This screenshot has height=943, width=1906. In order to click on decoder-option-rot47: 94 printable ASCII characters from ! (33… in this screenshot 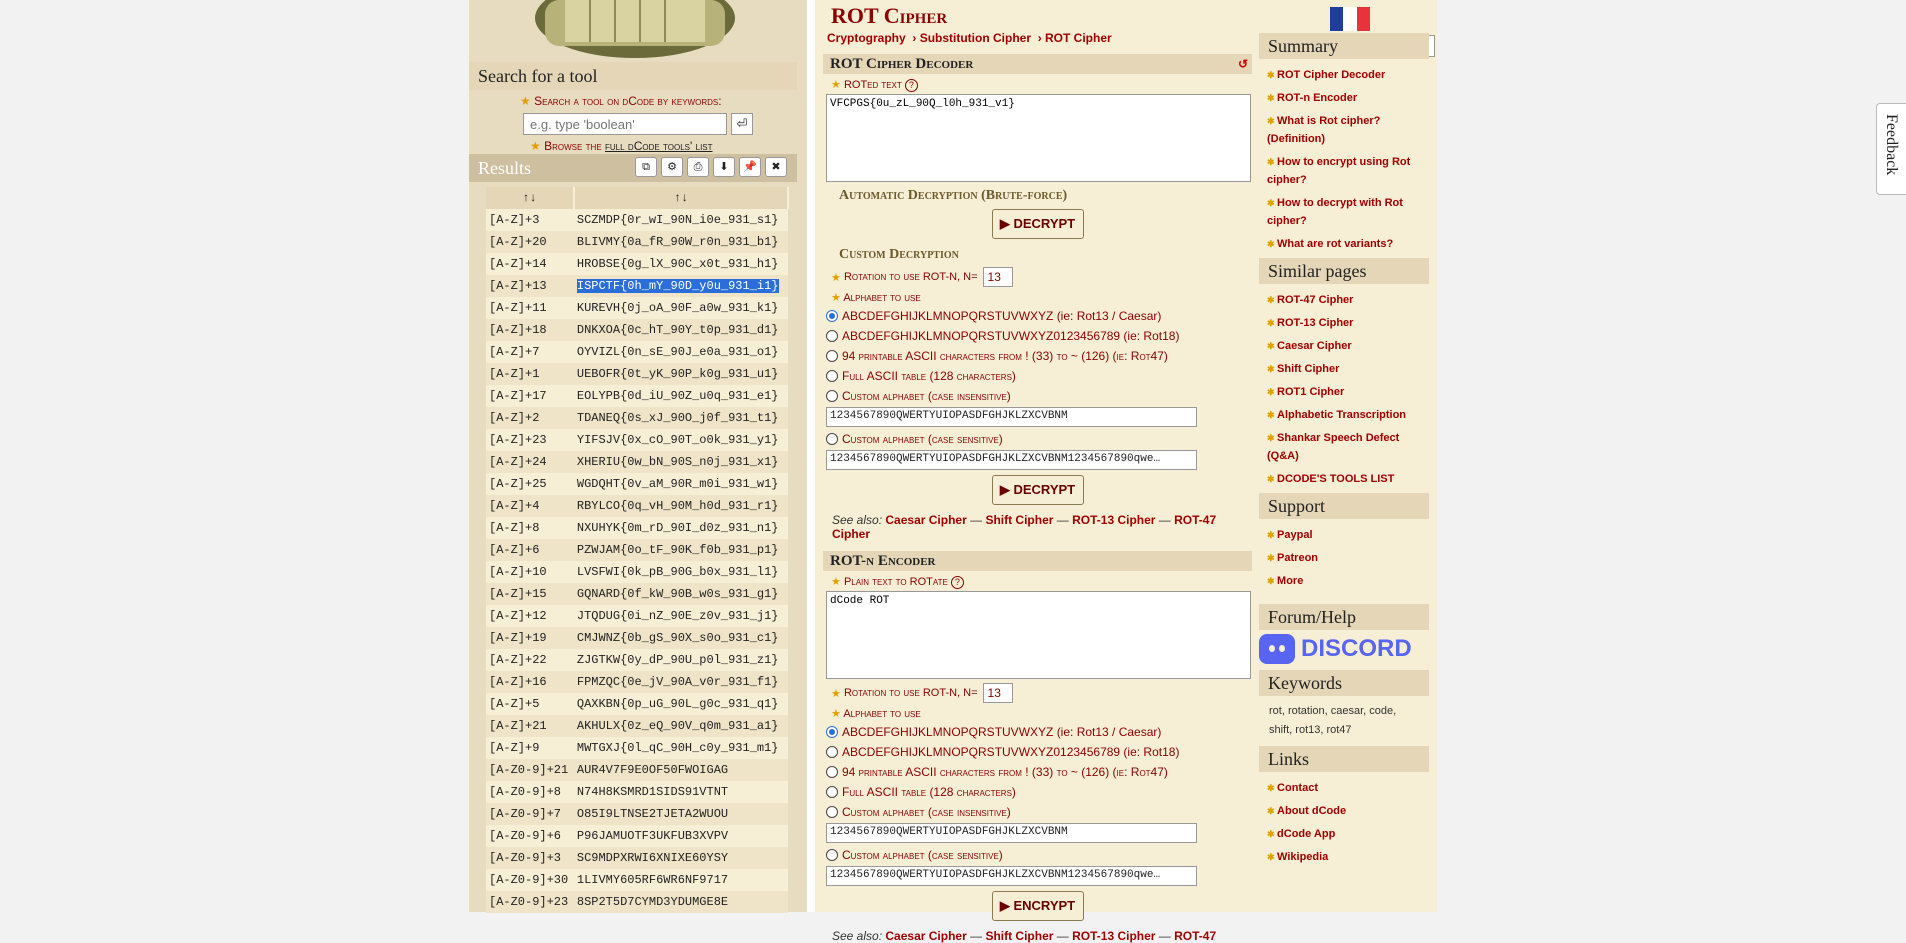, I will do `click(1039, 356)`.